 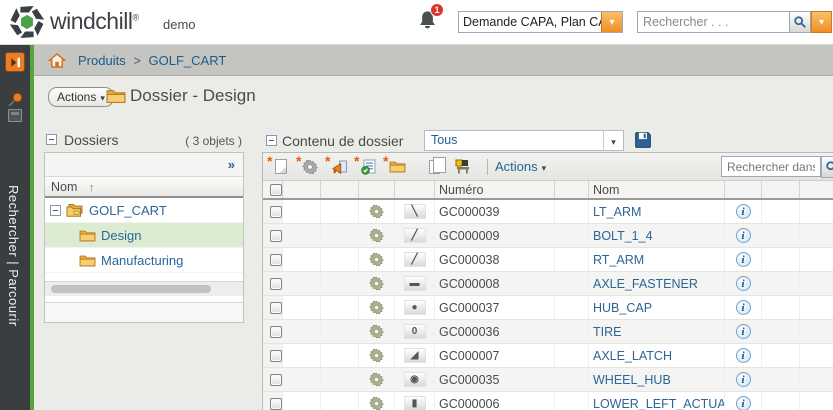 What do you see at coordinates (645, 284) in the screenshot?
I see `part-name-link: AXLE_FASTENER` at bounding box center [645, 284].